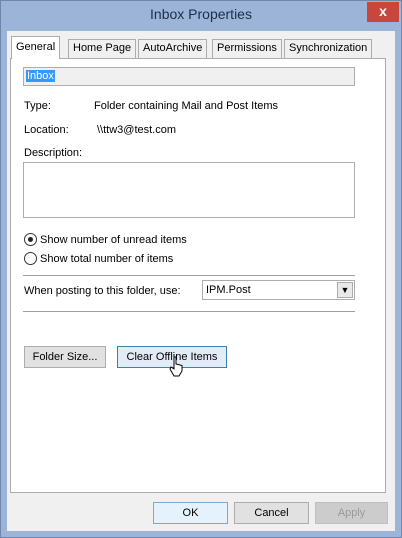 The image size is (402, 538). I want to click on tab-permissions: Permissions, so click(247, 48).